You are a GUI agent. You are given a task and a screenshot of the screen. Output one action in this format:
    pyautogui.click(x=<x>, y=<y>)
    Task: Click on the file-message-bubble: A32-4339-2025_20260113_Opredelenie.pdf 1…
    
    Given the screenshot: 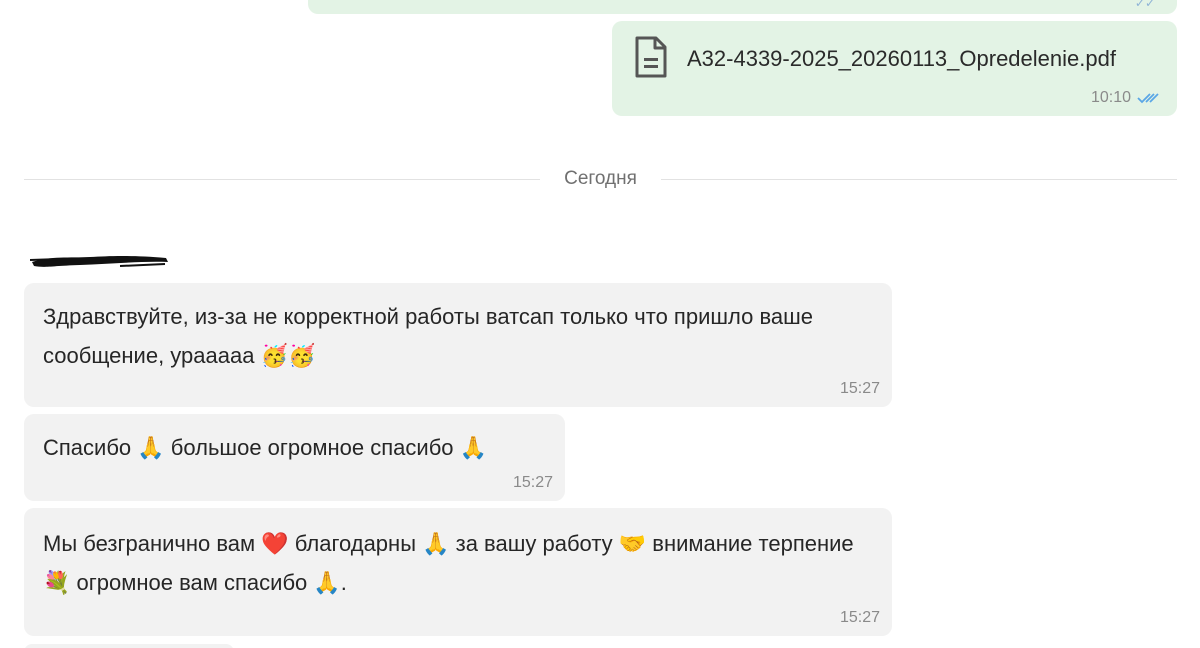 What is the action you would take?
    pyautogui.click(x=894, y=68)
    